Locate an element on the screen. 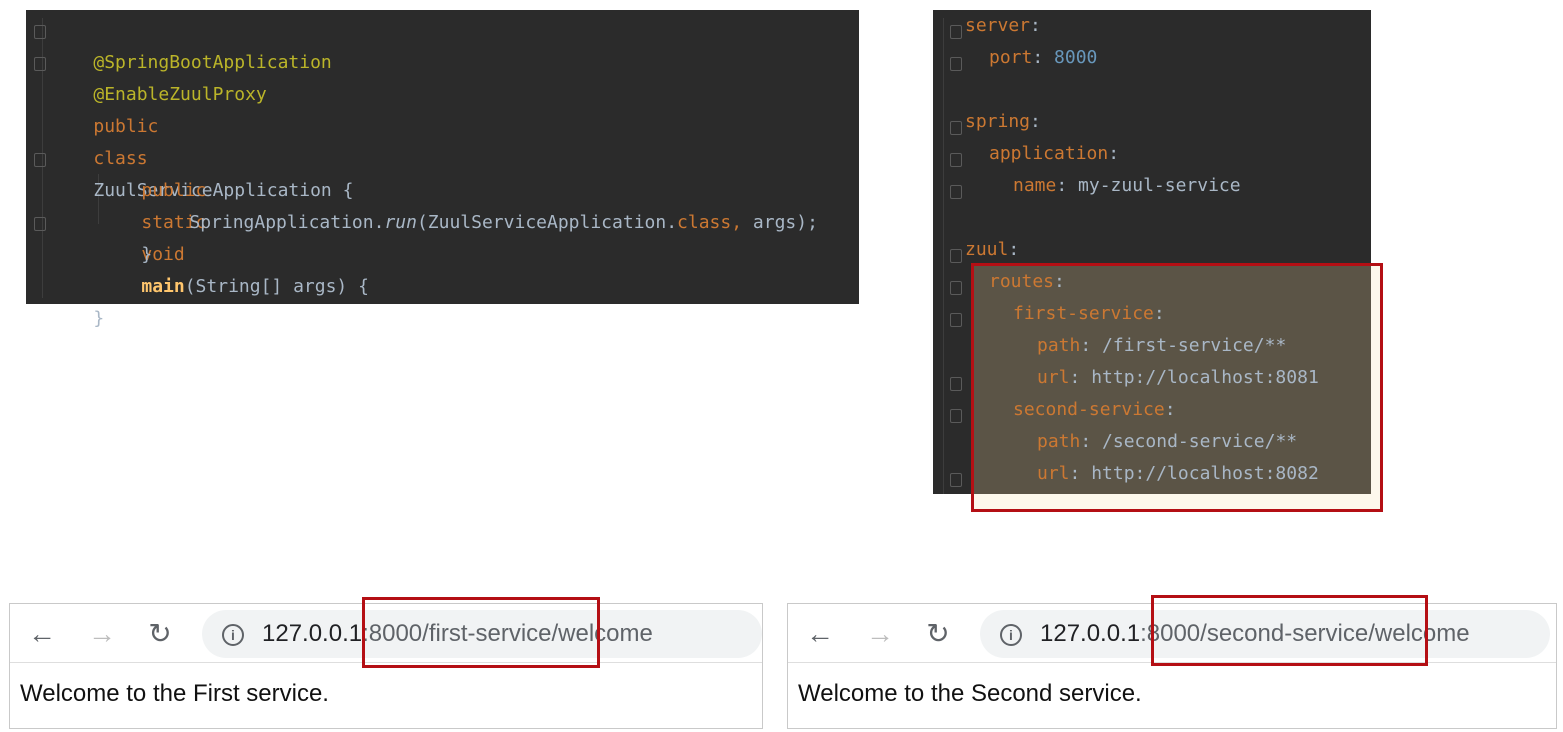 The height and width of the screenshot is (732, 1563). code-text: (ZuulServiceApplication. is located at coordinates (547, 222).